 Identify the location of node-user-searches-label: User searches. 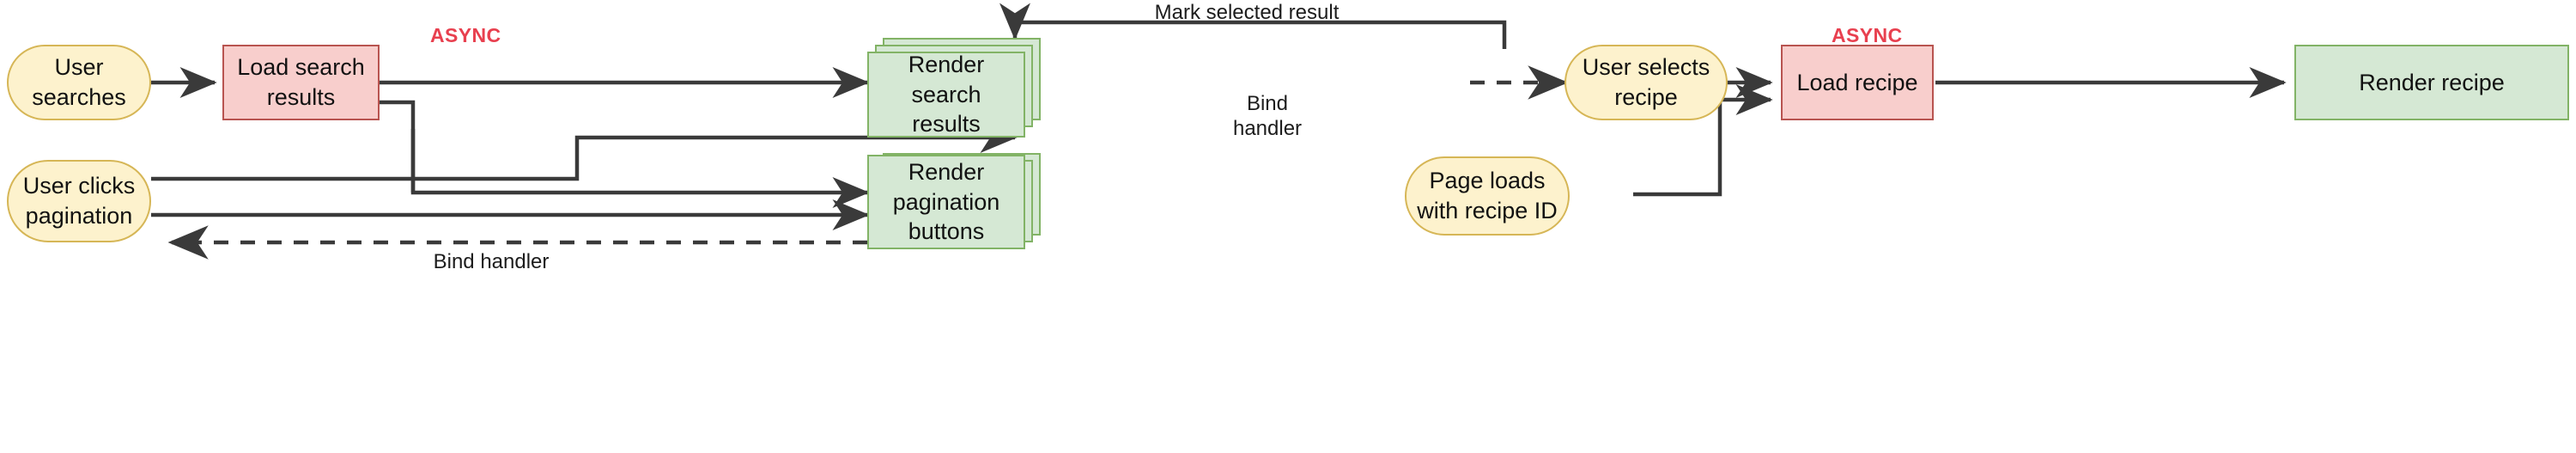
(79, 82).